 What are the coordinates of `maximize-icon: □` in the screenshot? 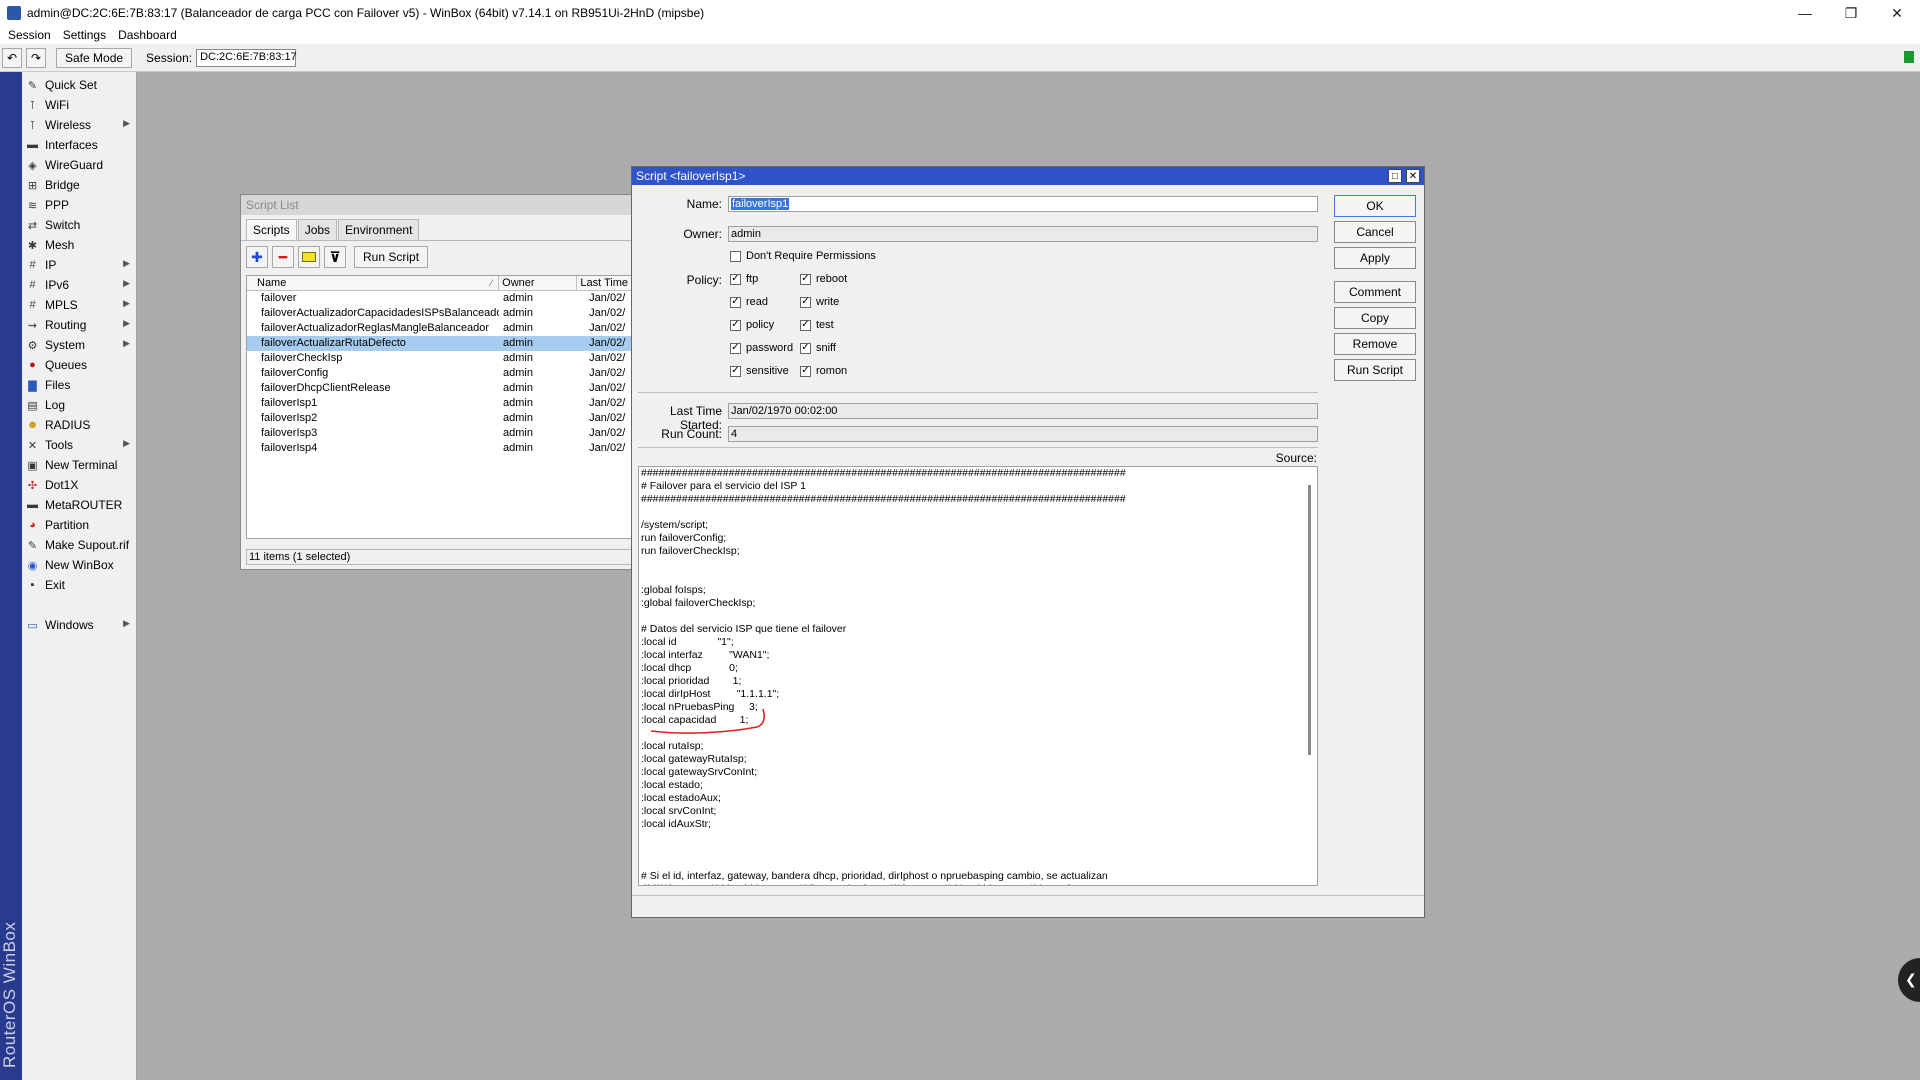 It's located at (1395, 176).